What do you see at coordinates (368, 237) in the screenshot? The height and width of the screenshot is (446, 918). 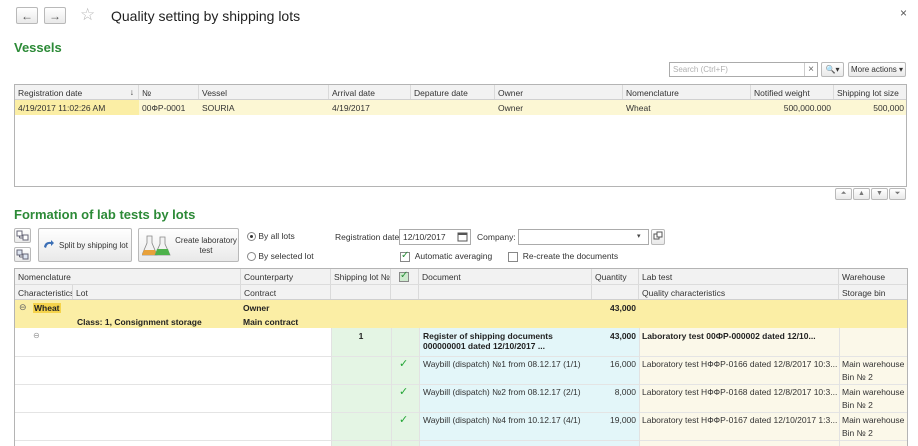 I see `registration-date-label: Registration date:` at bounding box center [368, 237].